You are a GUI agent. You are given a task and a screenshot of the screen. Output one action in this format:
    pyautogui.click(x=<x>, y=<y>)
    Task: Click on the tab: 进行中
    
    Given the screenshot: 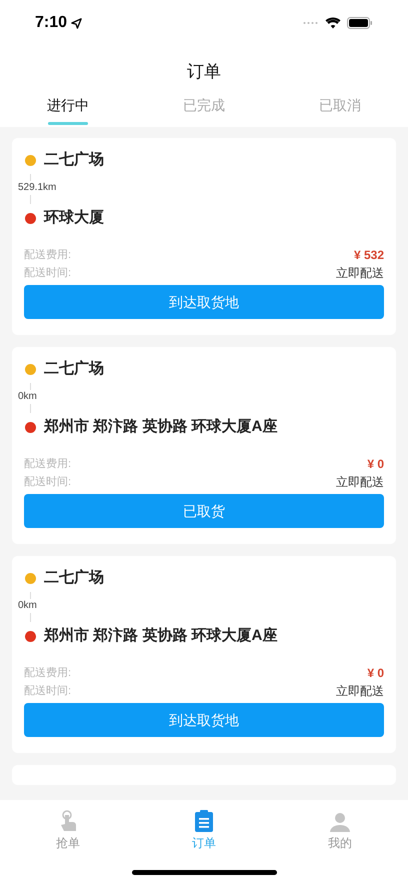 What is the action you would take?
    pyautogui.click(x=68, y=107)
    